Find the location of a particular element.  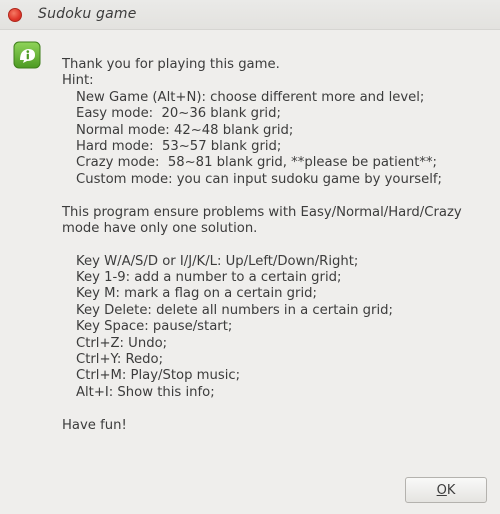

hint-line: Hard mode: 53~57 blank grid; is located at coordinates (179, 146).